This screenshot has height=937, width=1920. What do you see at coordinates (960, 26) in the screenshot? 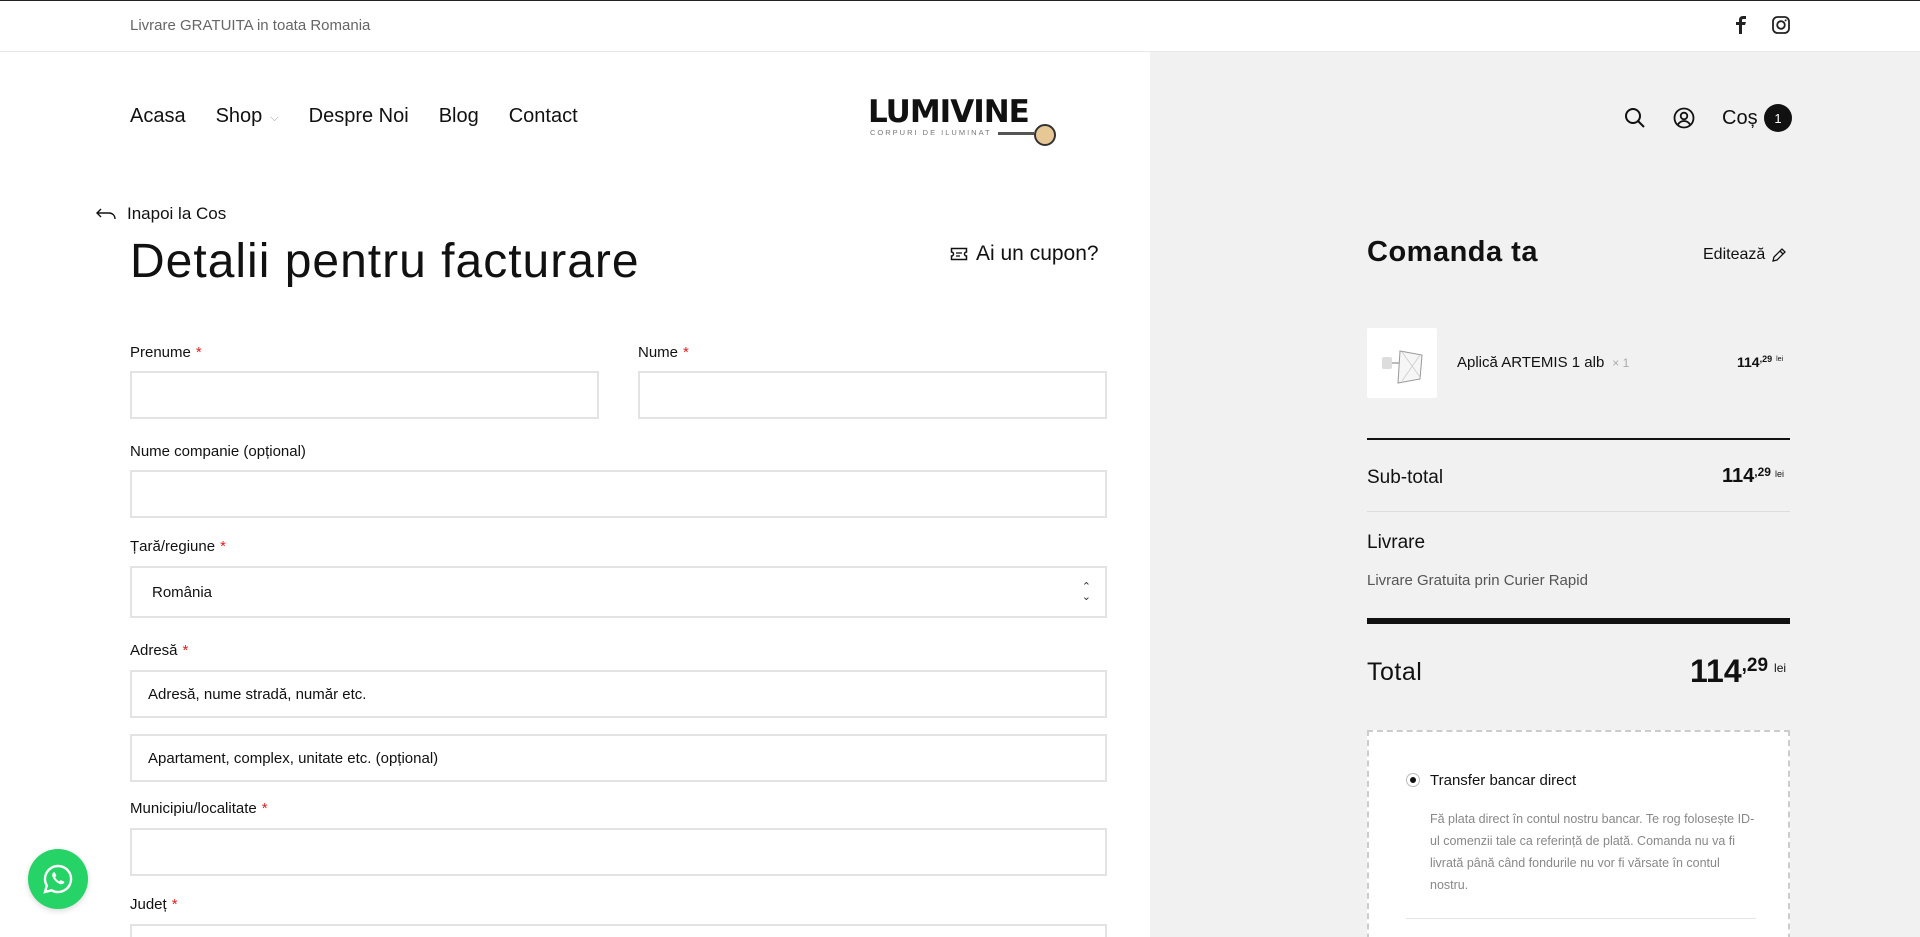
I see `announcement-bar: Livrare GRATUITA in toata Romania` at bounding box center [960, 26].